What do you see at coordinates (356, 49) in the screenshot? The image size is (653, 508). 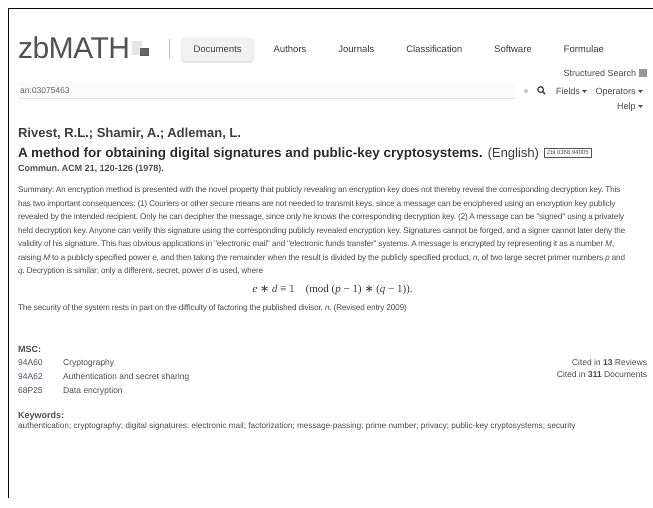 I see `nav-tab: Journals` at bounding box center [356, 49].